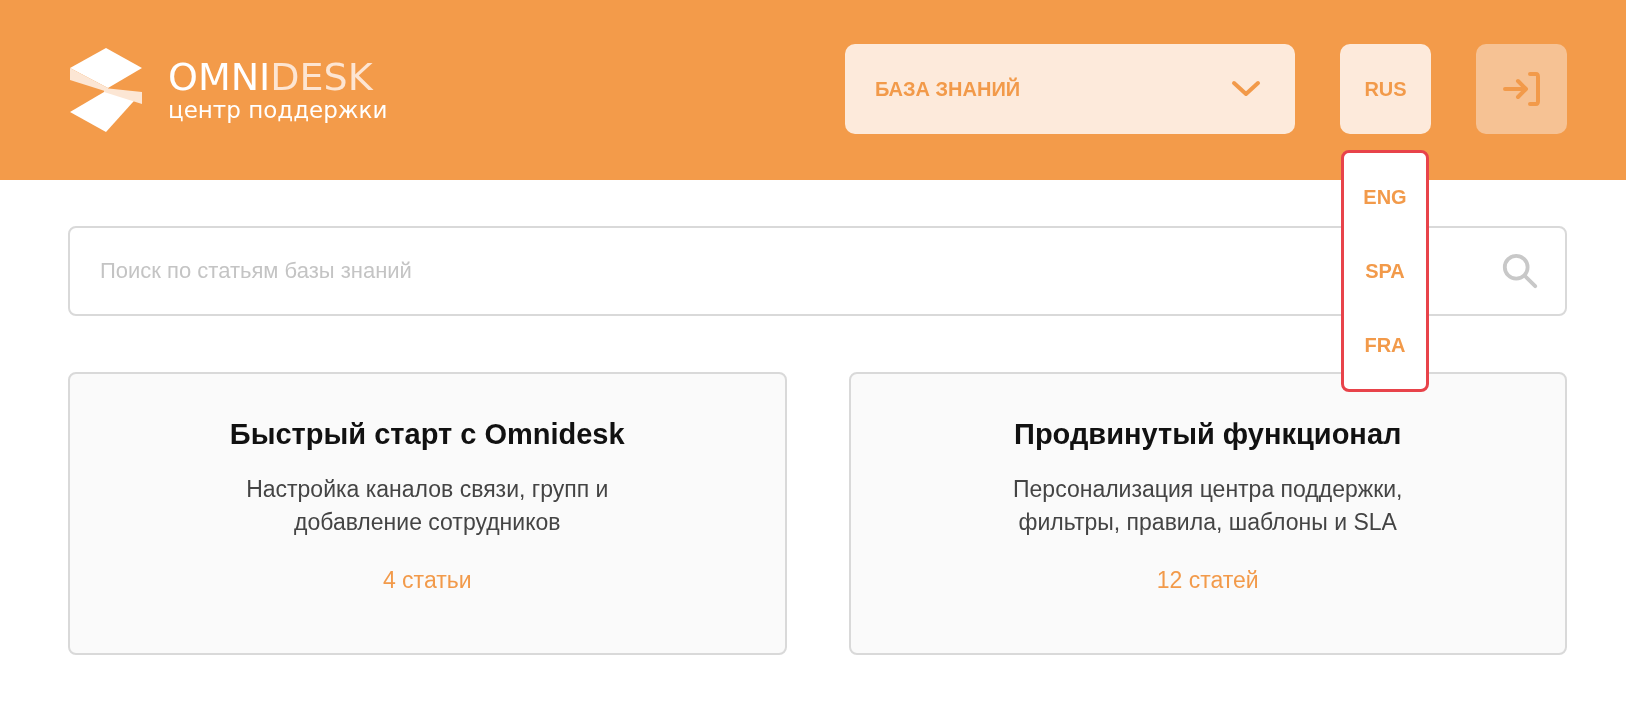 The height and width of the screenshot is (710, 1626). I want to click on login-button, so click(1521, 89).